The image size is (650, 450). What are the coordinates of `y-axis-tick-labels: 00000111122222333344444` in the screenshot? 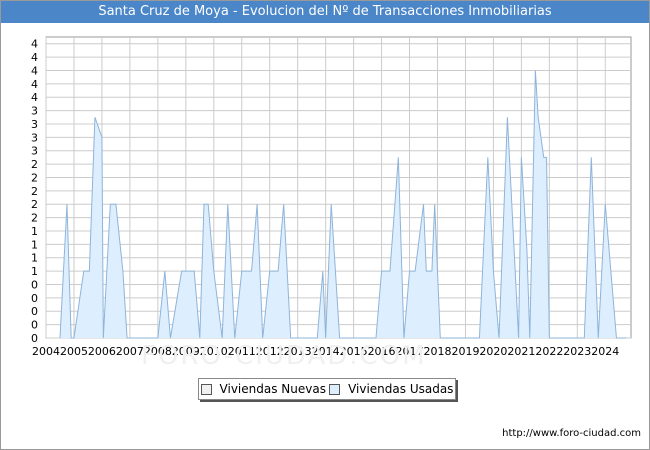 It's located at (34, 191).